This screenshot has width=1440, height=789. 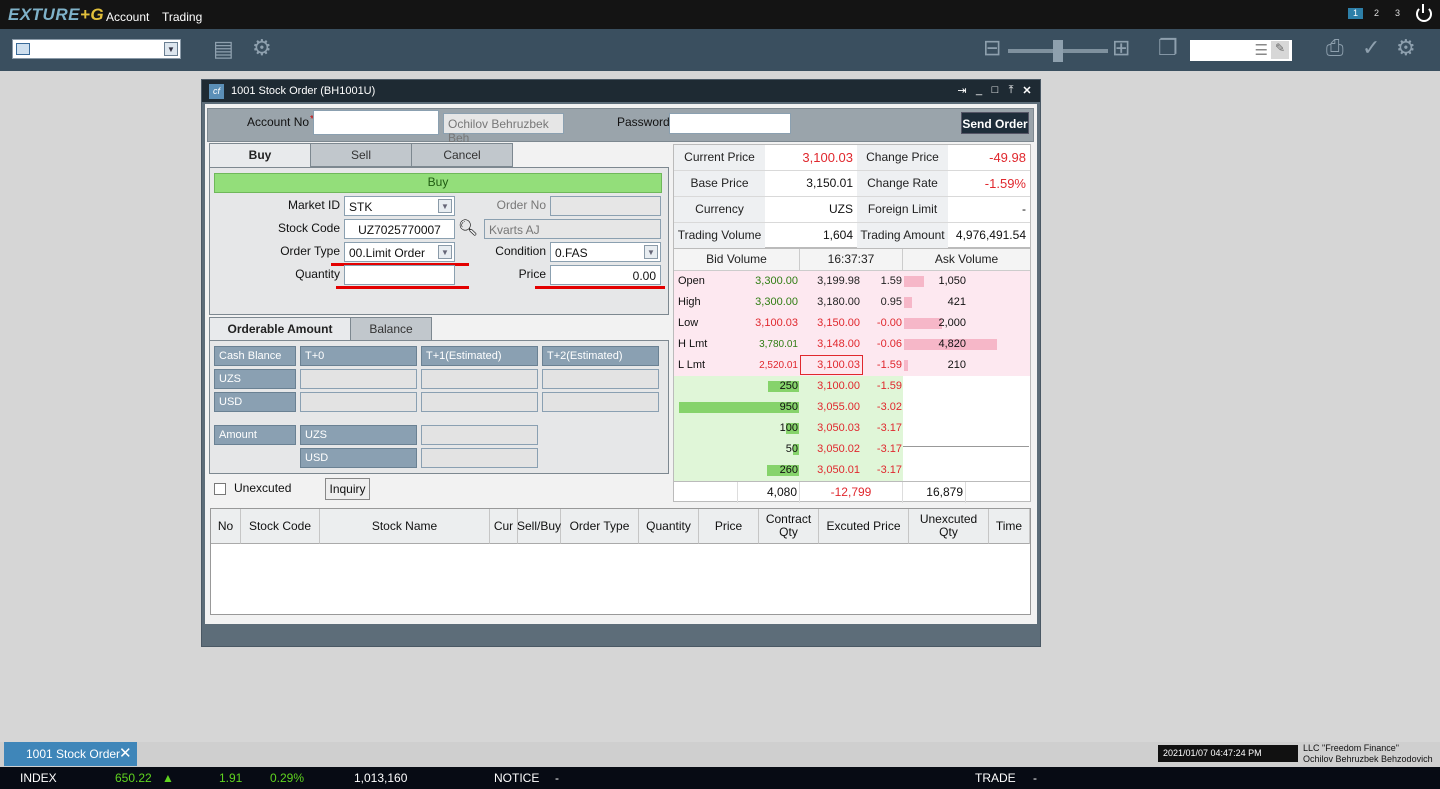 What do you see at coordinates (520, 251) in the screenshot?
I see `condition-label: Condition` at bounding box center [520, 251].